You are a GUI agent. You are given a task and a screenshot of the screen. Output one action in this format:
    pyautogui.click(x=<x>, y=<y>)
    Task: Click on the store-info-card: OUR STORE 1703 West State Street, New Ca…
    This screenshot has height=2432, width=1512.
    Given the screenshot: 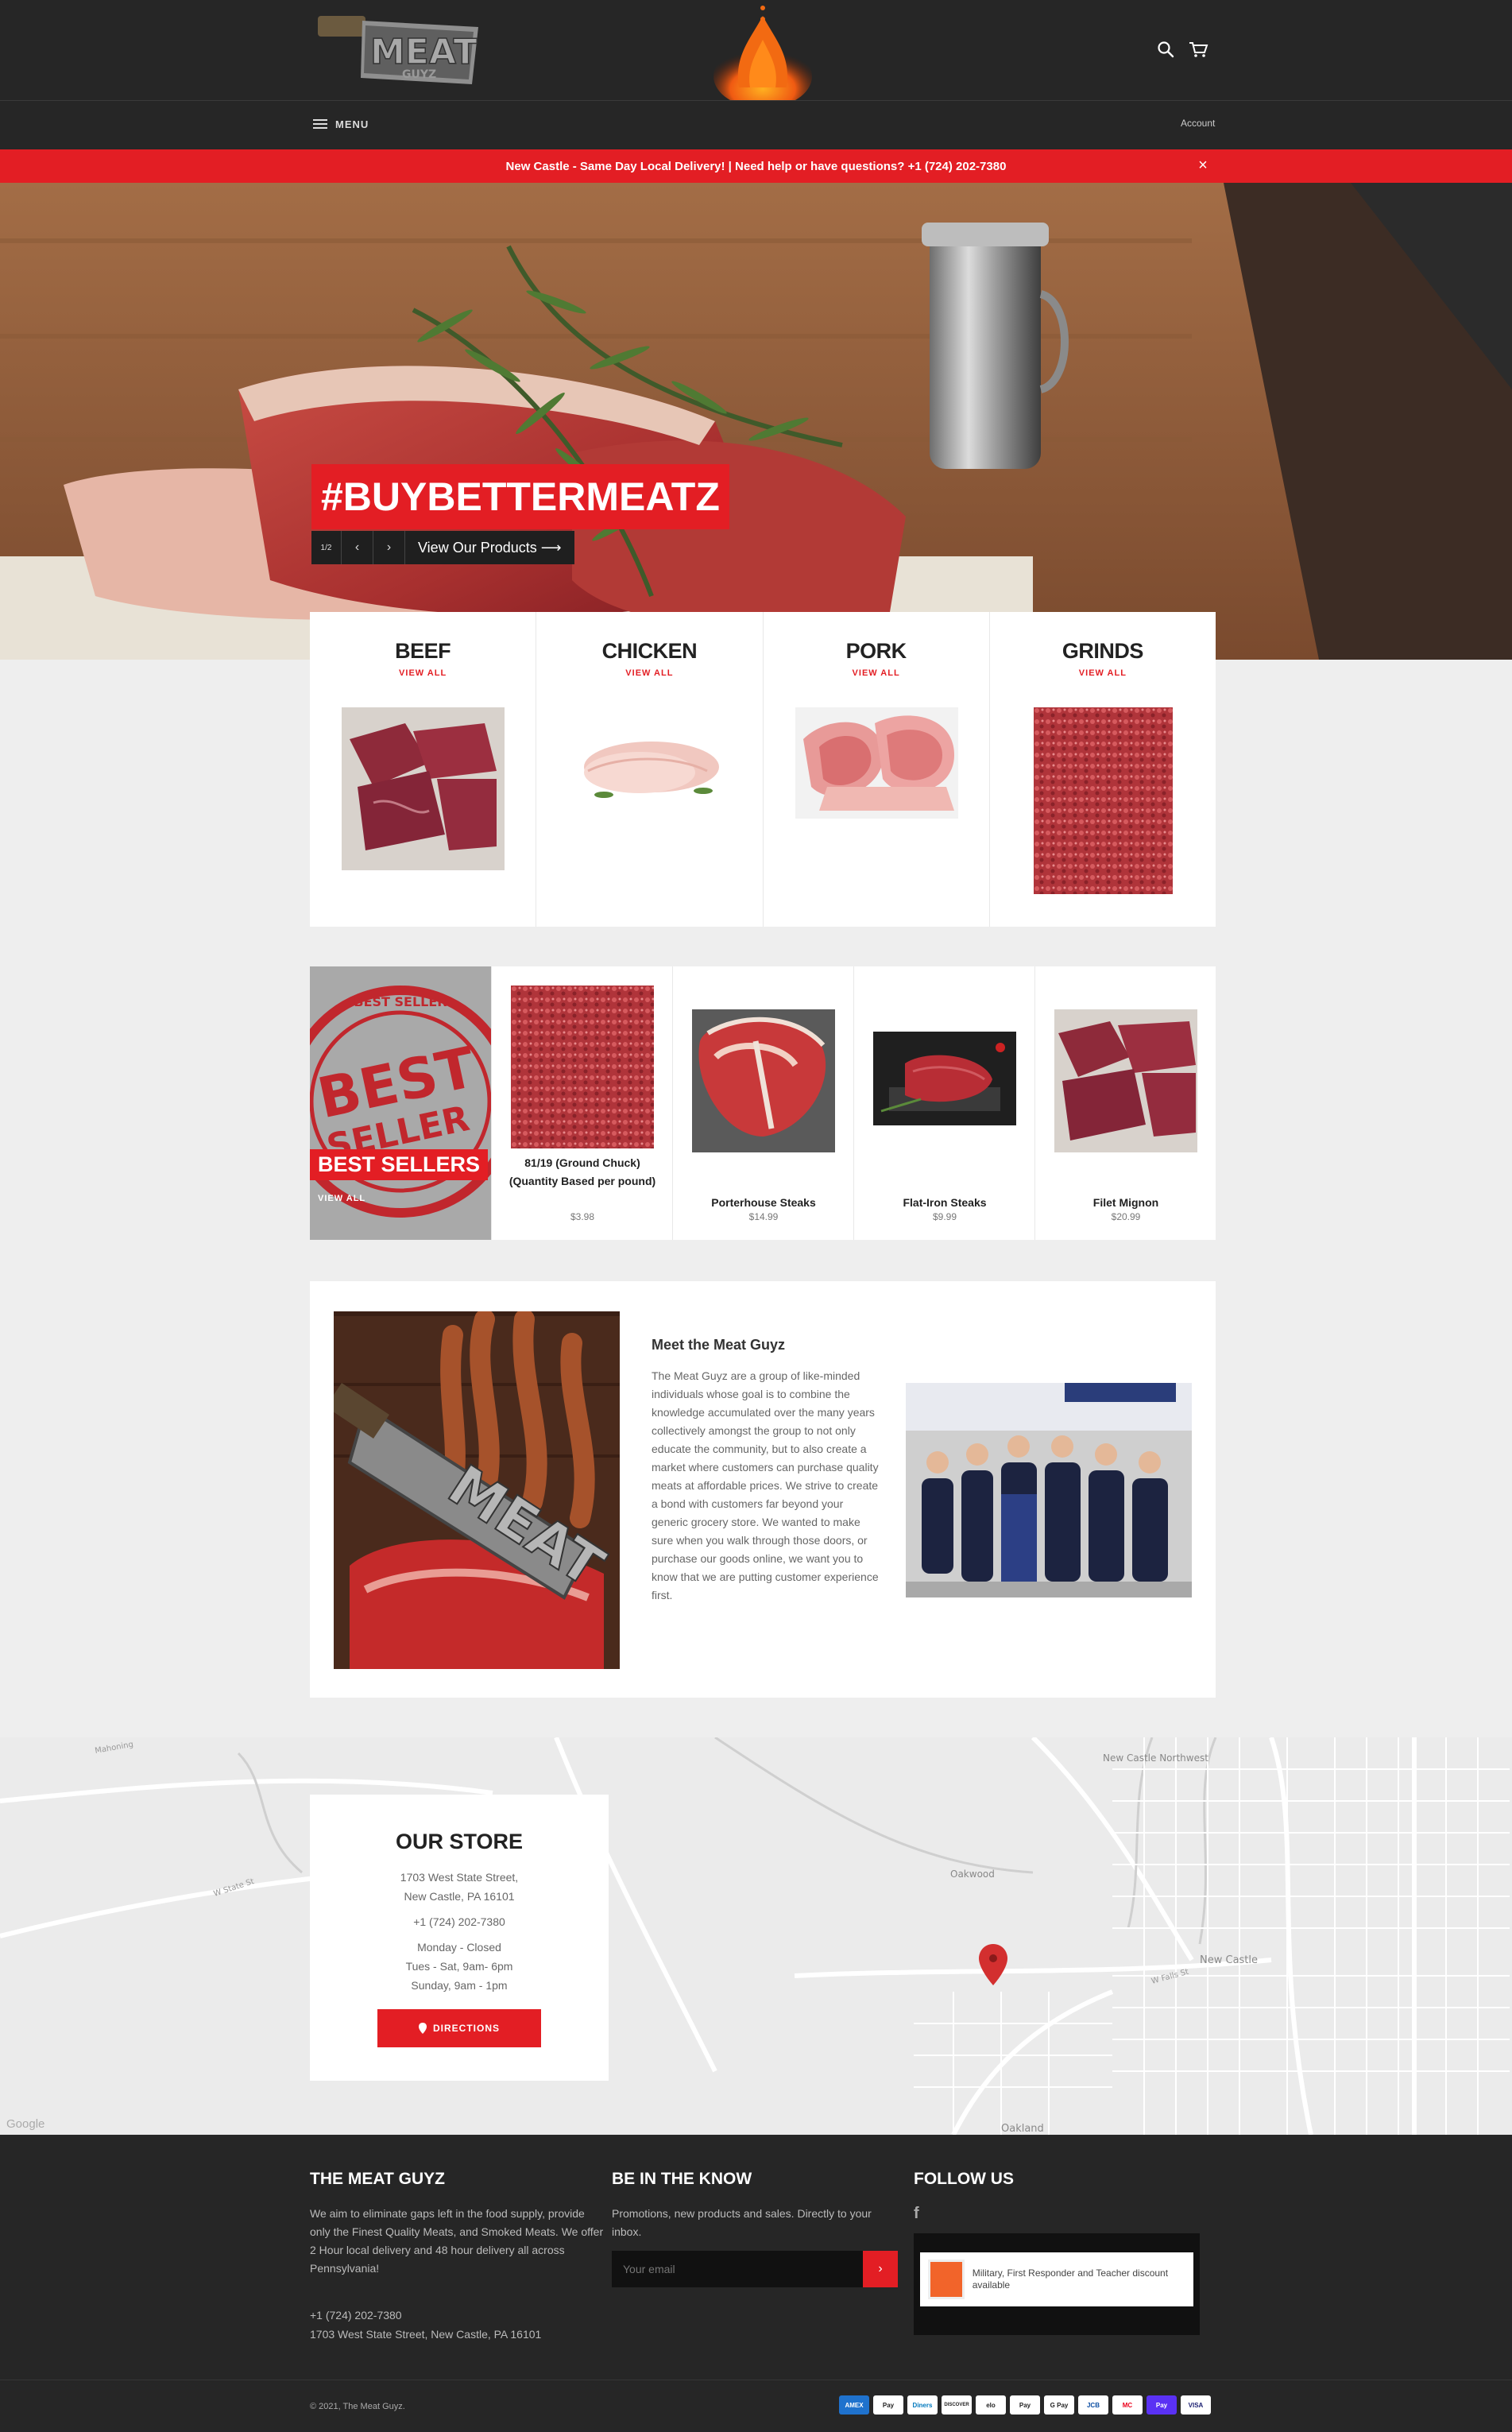 What is the action you would take?
    pyautogui.click(x=459, y=1938)
    